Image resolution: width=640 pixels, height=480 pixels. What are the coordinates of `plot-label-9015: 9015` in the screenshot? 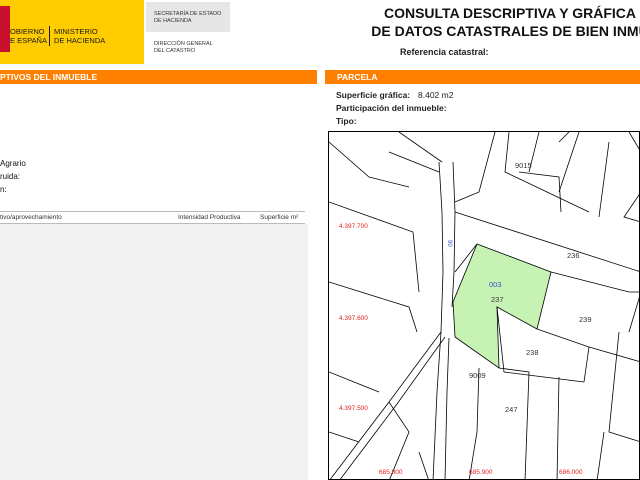 It's located at (523, 165).